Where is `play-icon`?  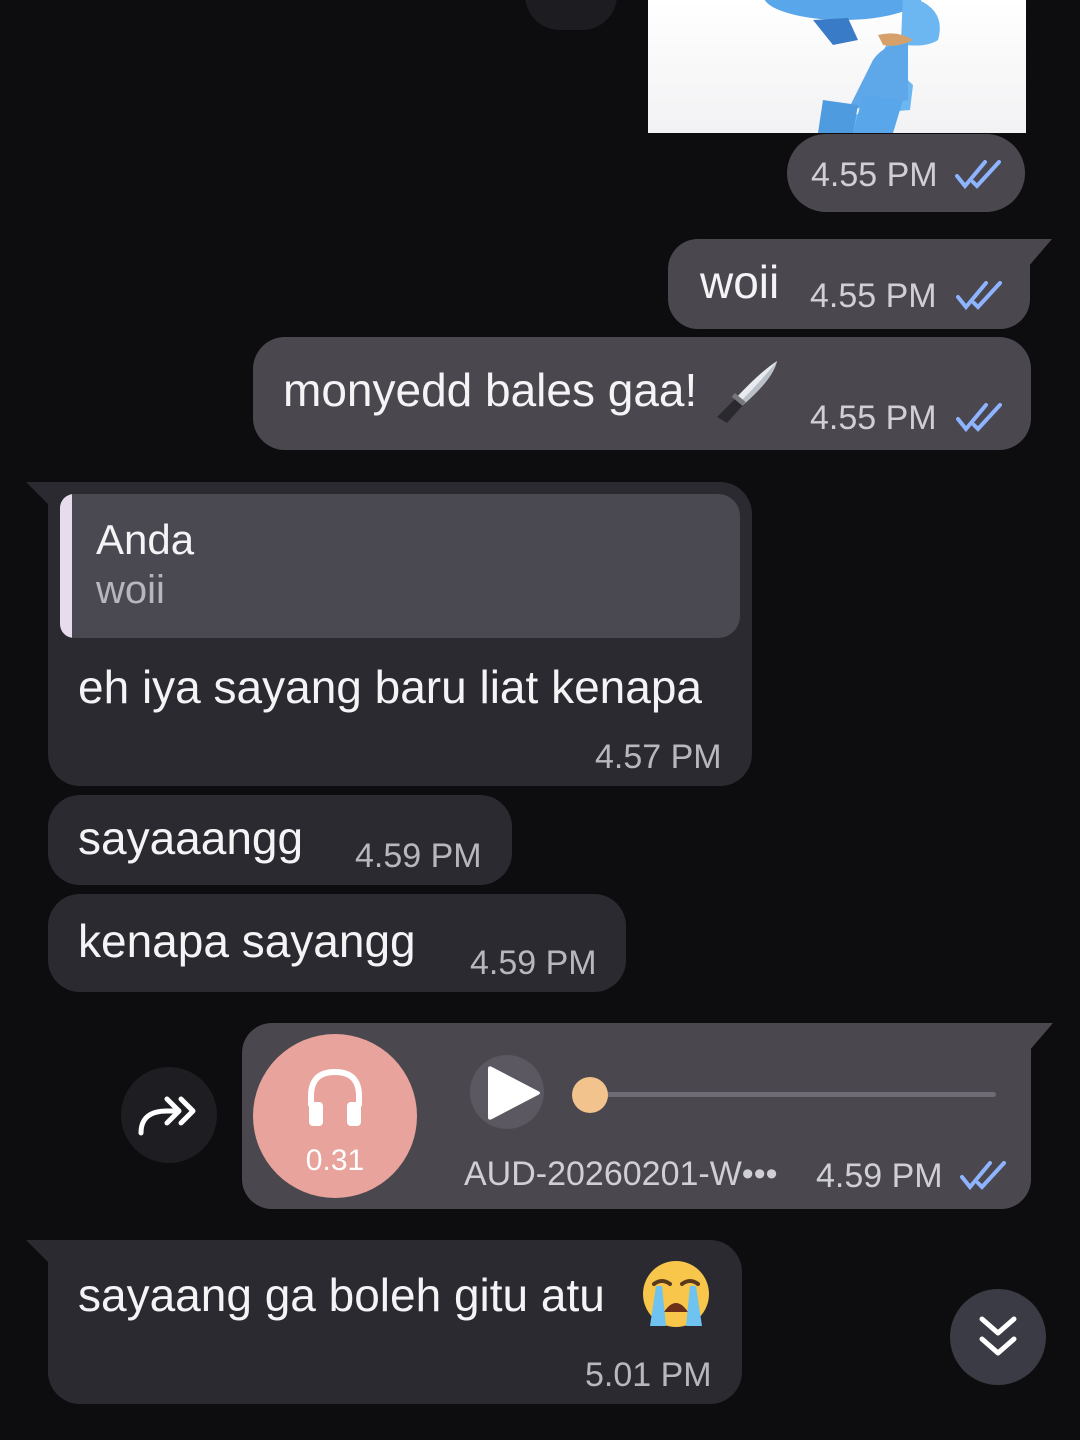 play-icon is located at coordinates (514, 1093).